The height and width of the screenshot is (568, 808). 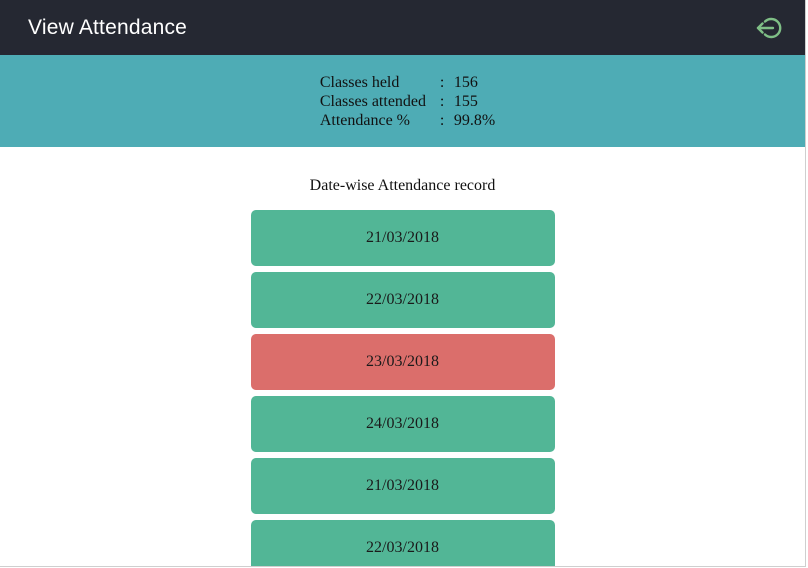 I want to click on classes-held-value: 156, so click(x=465, y=82).